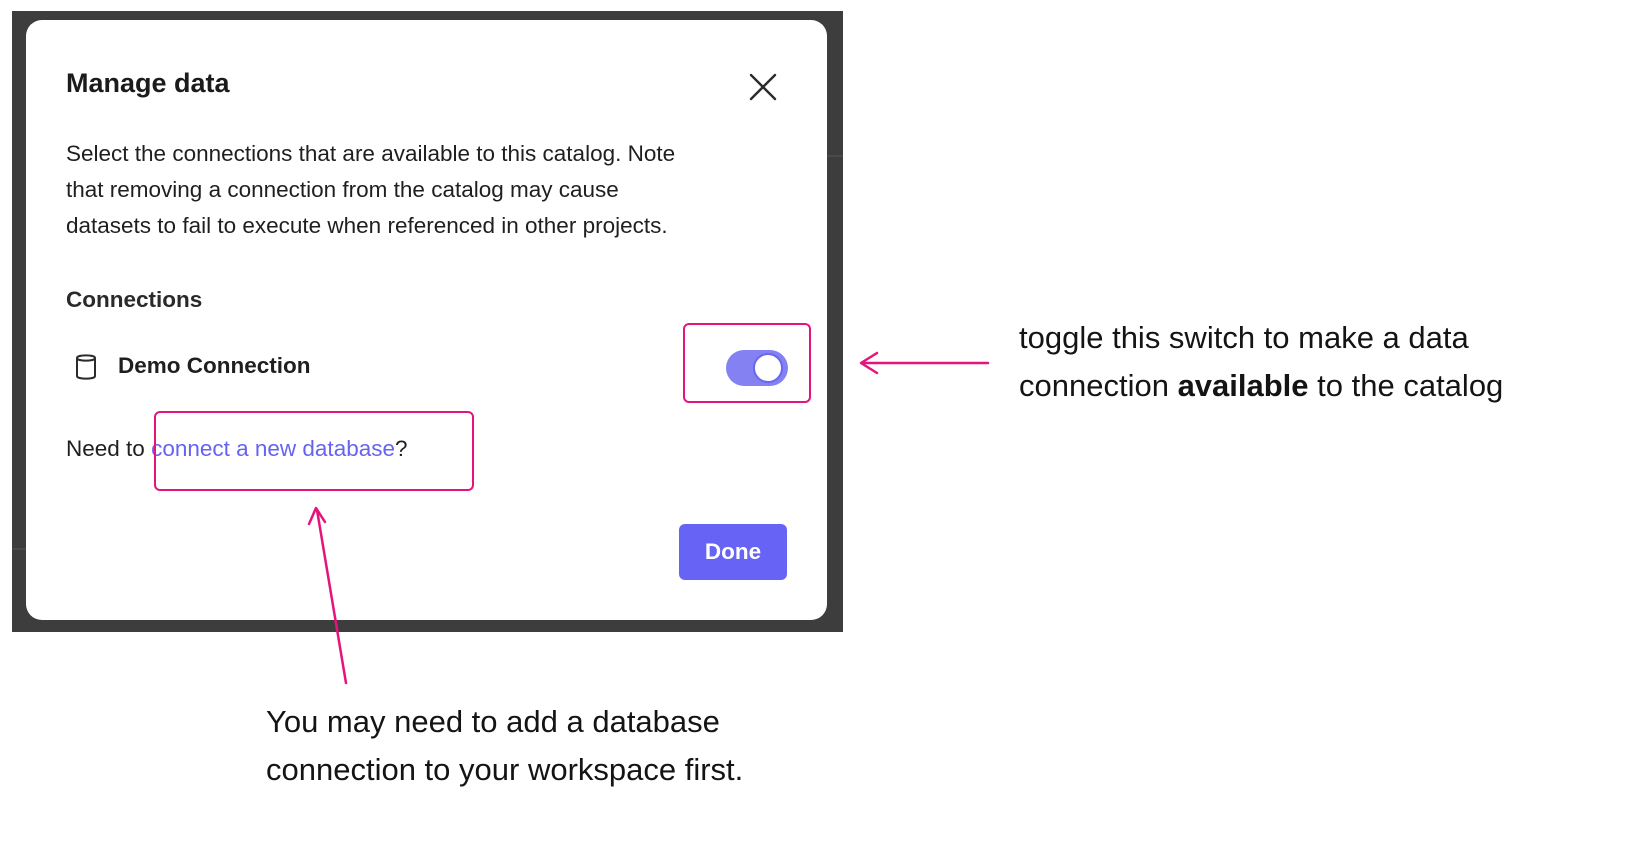 The image size is (1648, 856). What do you see at coordinates (148, 83) in the screenshot?
I see `dialog-title: Manage data` at bounding box center [148, 83].